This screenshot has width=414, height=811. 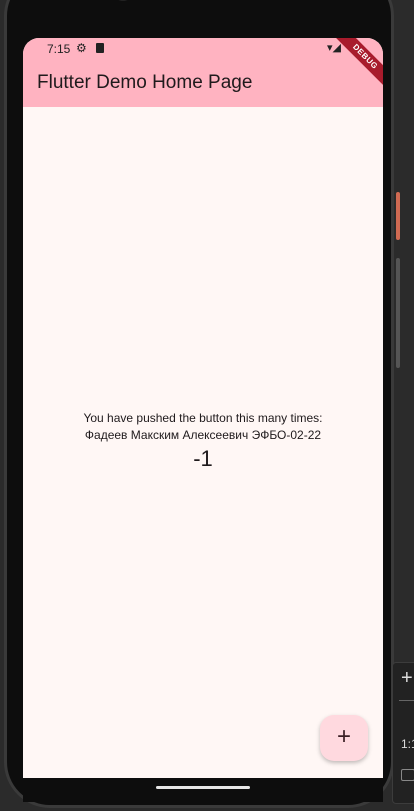 I want to click on gear-icon: ⚙, so click(x=81, y=48).